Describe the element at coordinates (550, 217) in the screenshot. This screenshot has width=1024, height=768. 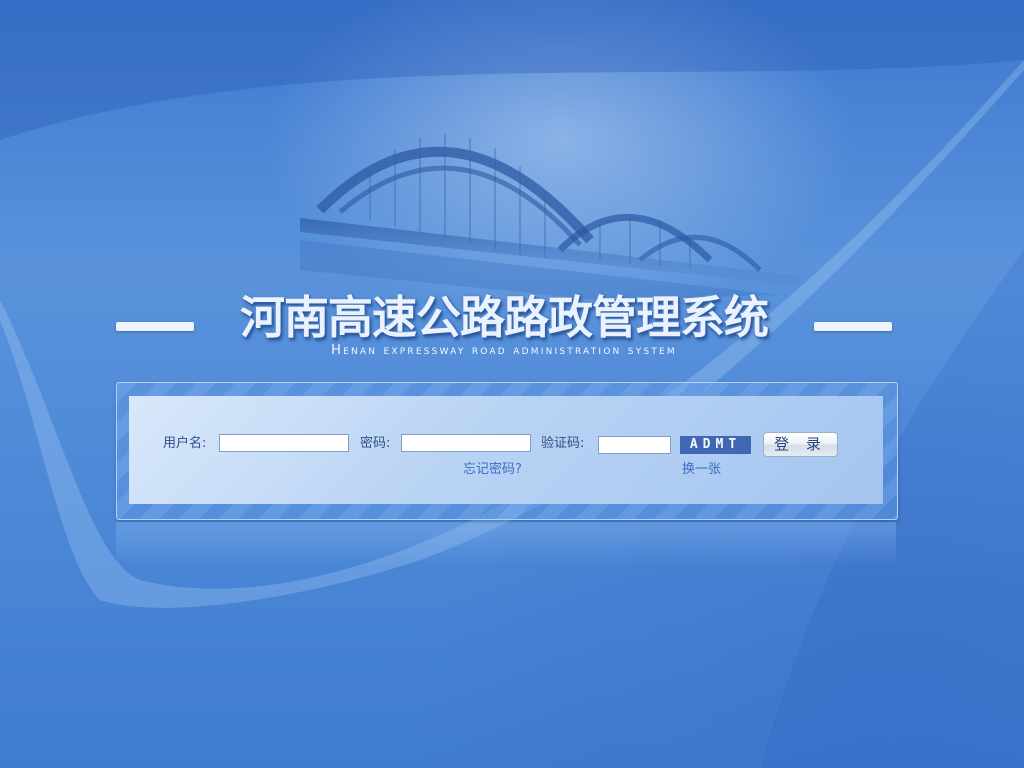
I see `bridge-illustration` at that location.